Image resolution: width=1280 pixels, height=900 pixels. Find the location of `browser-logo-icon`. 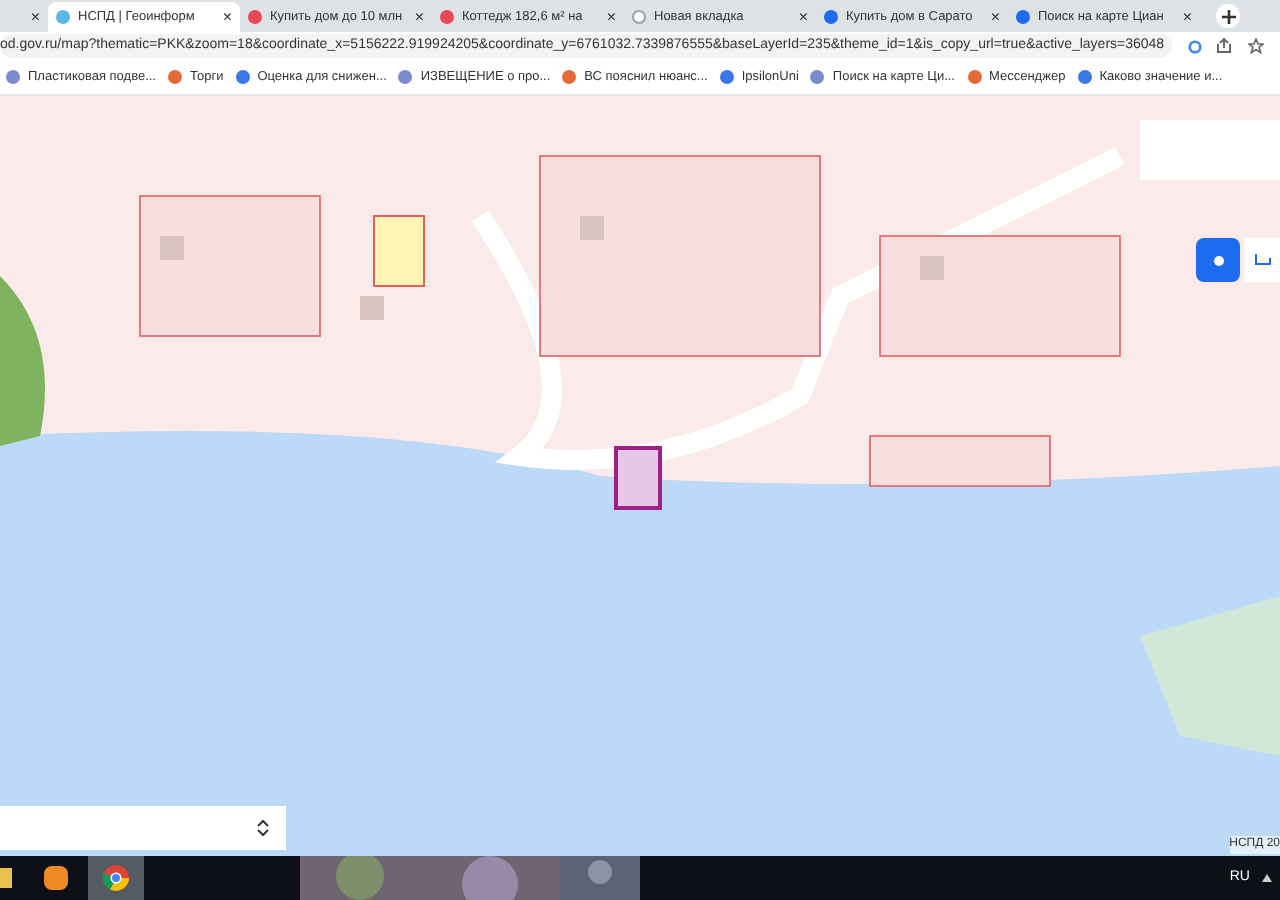

browser-logo-icon is located at coordinates (116, 878).